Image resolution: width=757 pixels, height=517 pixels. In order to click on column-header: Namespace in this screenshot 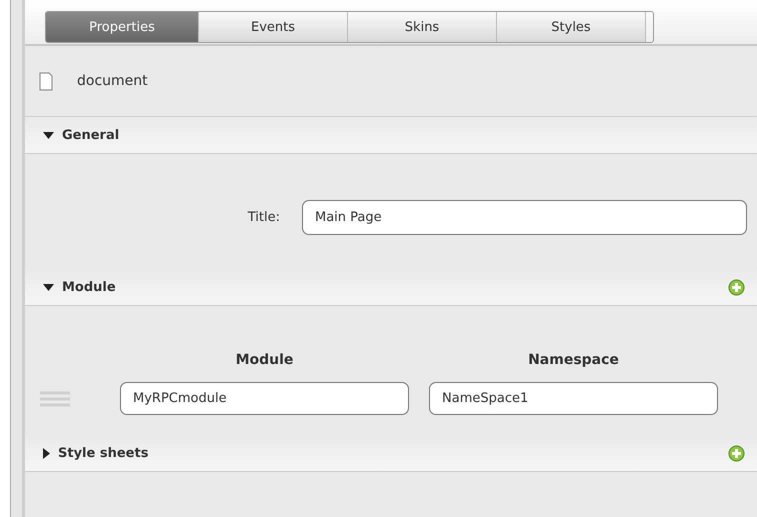, I will do `click(573, 360)`.